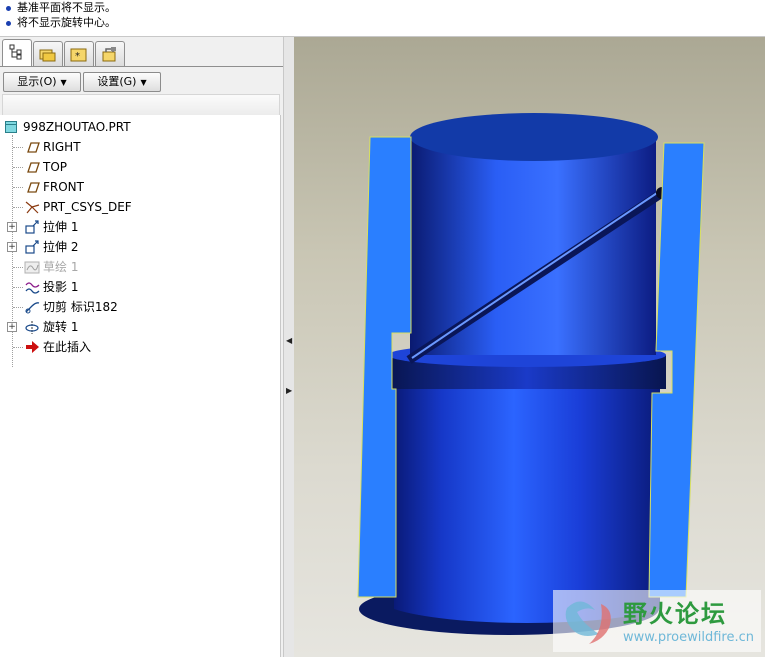 Image resolution: width=765 pixels, height=657 pixels. Describe the element at coordinates (141, 105) in the screenshot. I see `tree-column-header` at that location.